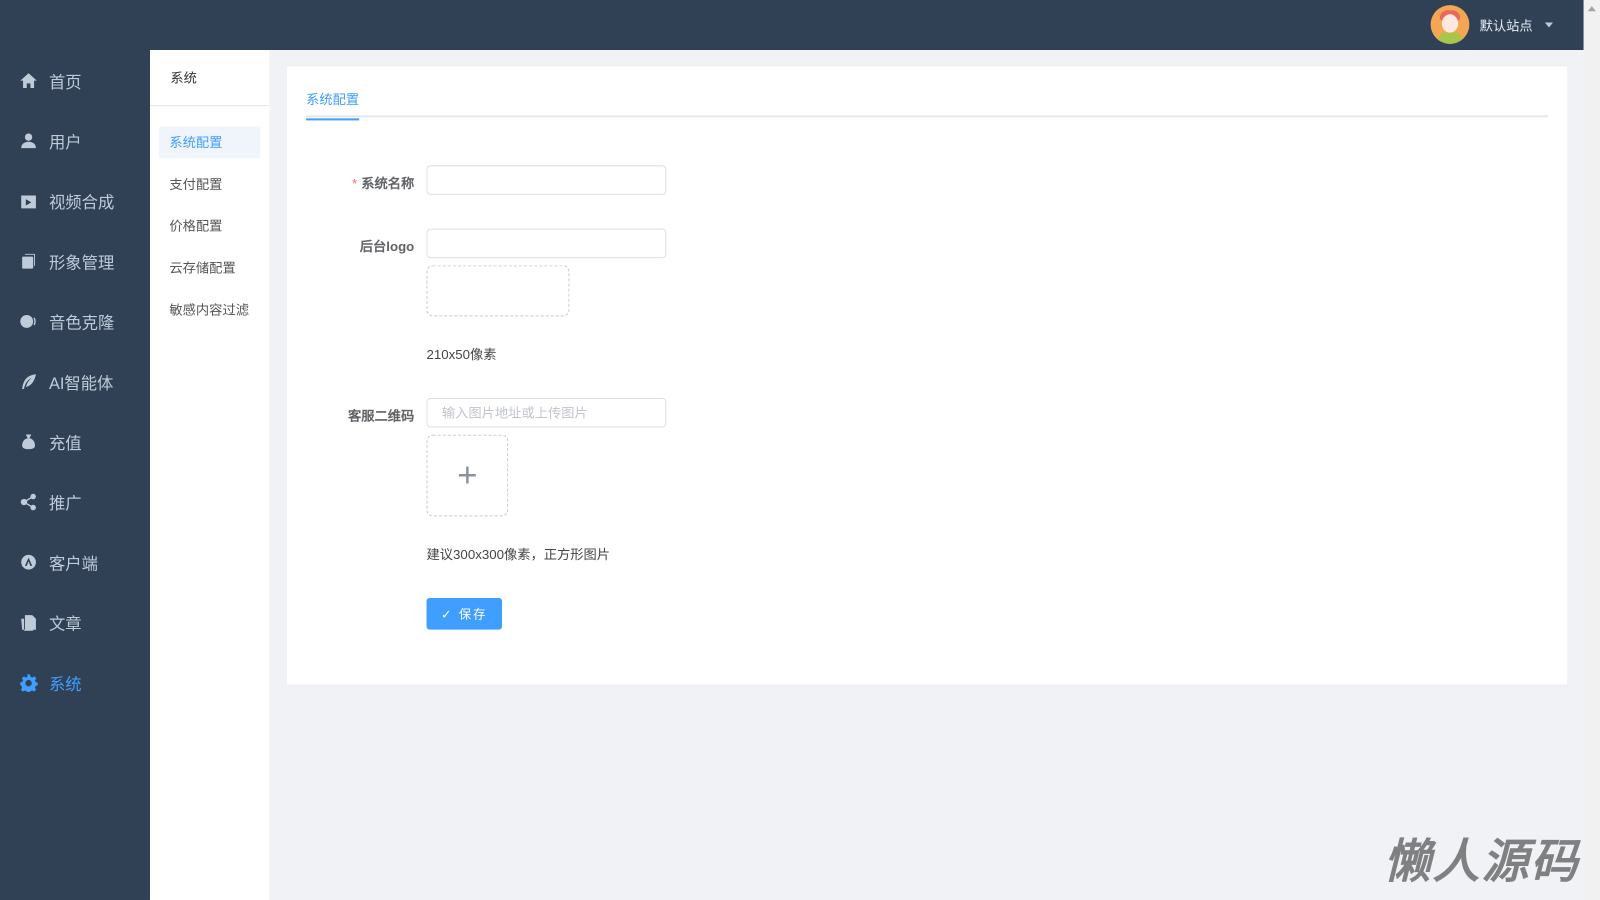 Image resolution: width=1600 pixels, height=900 pixels. I want to click on logo-url-input, so click(546, 243).